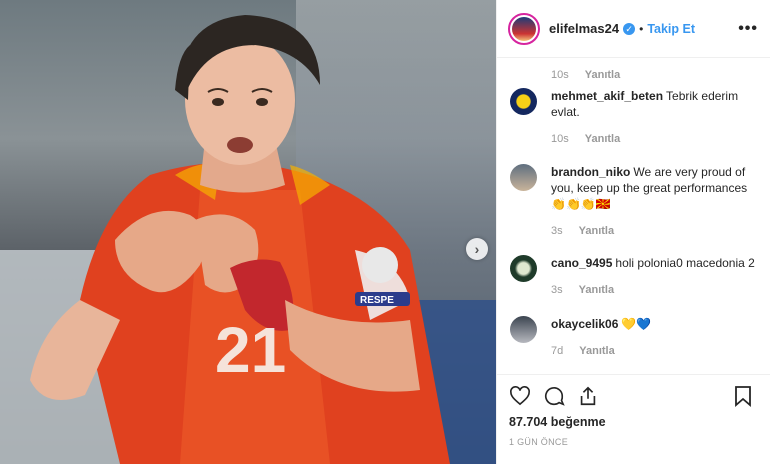 The width and height of the screenshot is (770, 464). What do you see at coordinates (584, 28) in the screenshot?
I see `author-username: elifelmas24` at bounding box center [584, 28].